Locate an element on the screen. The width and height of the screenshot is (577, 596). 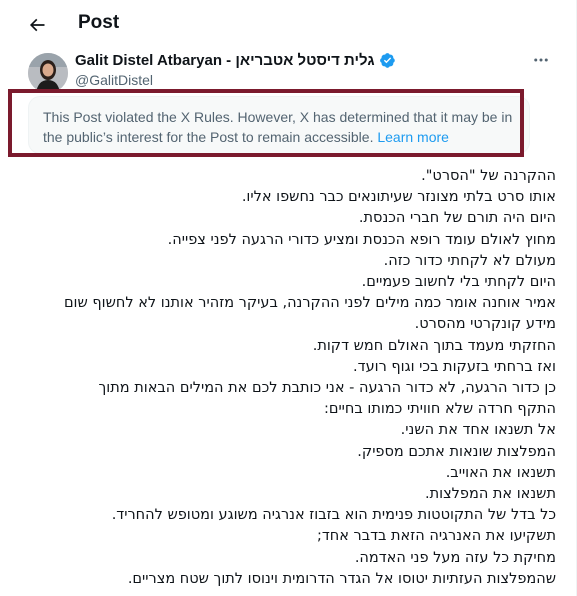
highlight-outline is located at coordinates (266, 123).